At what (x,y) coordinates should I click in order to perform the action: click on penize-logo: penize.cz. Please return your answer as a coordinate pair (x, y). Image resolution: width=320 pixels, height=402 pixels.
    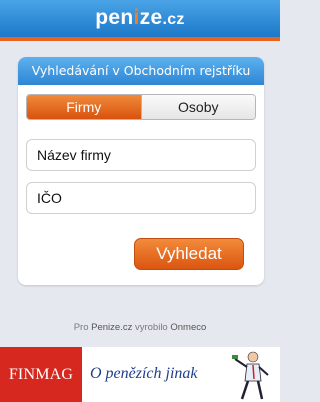
    Looking at the image, I should click on (139, 19).